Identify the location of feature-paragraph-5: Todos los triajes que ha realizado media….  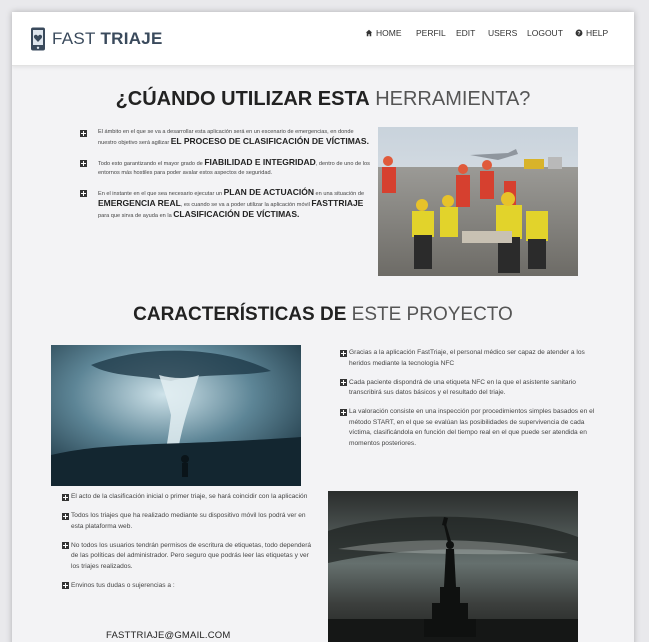
(190, 521).